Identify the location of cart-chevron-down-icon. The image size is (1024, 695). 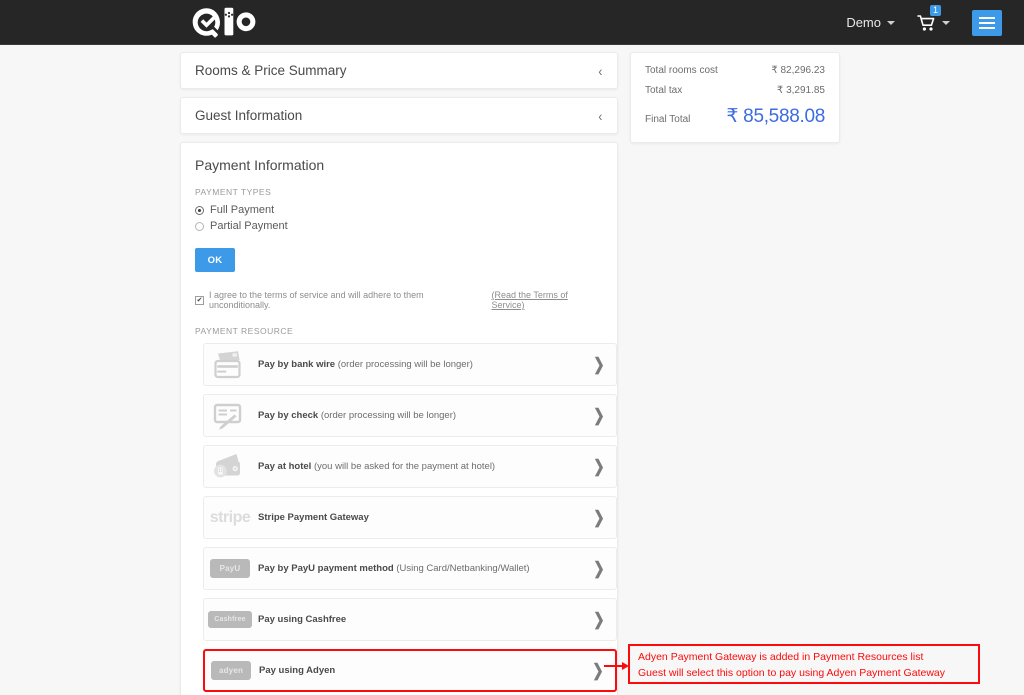
(946, 22).